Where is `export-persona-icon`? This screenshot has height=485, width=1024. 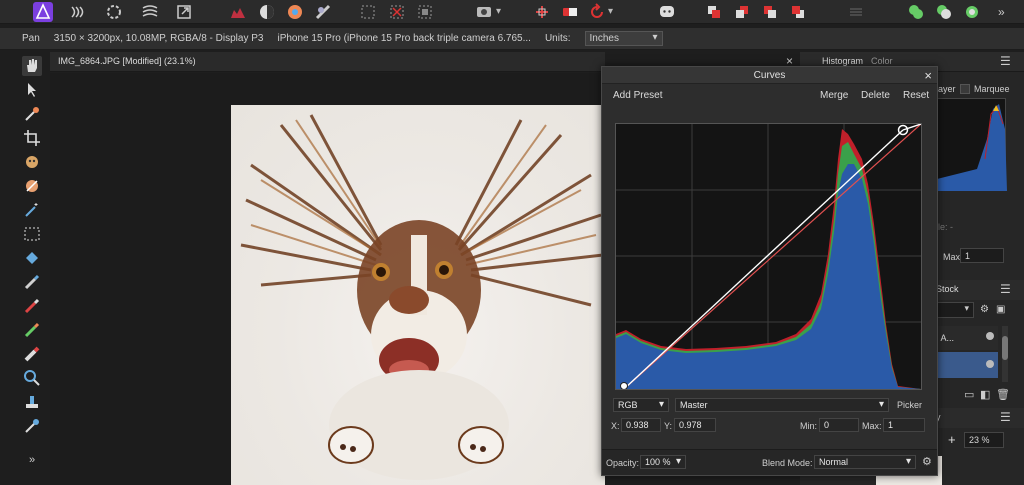
export-persona-icon is located at coordinates (184, 12).